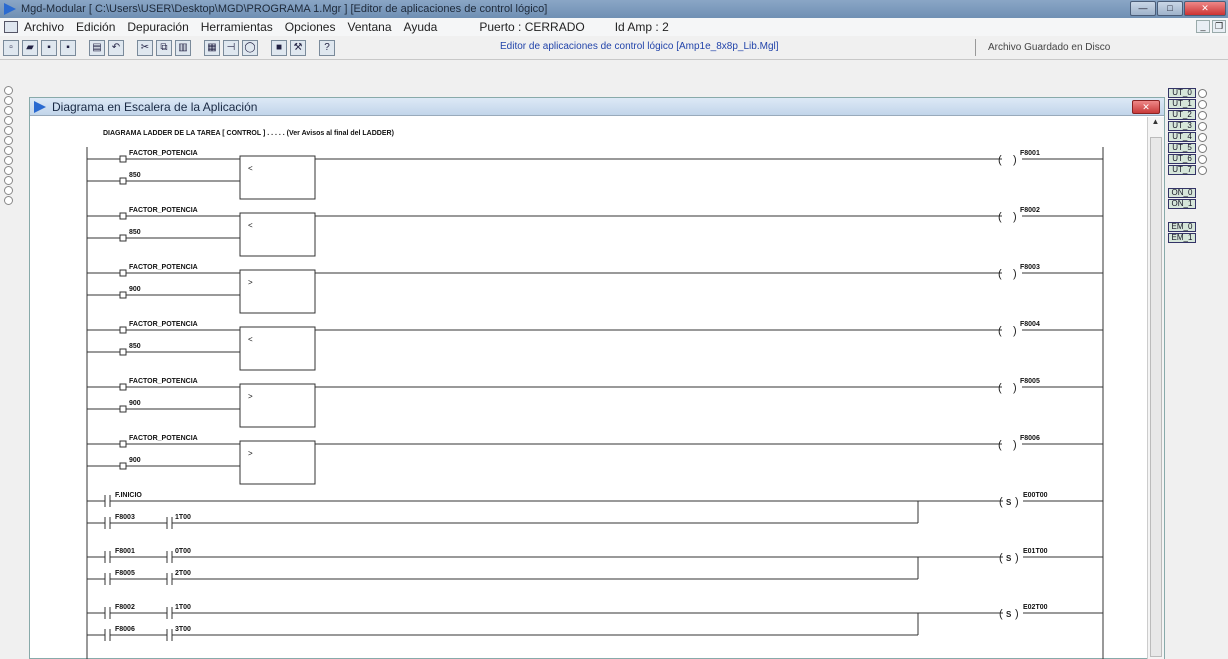 The height and width of the screenshot is (659, 1228). What do you see at coordinates (68, 47) in the screenshot?
I see `save-all-icon: ▪` at bounding box center [68, 47].